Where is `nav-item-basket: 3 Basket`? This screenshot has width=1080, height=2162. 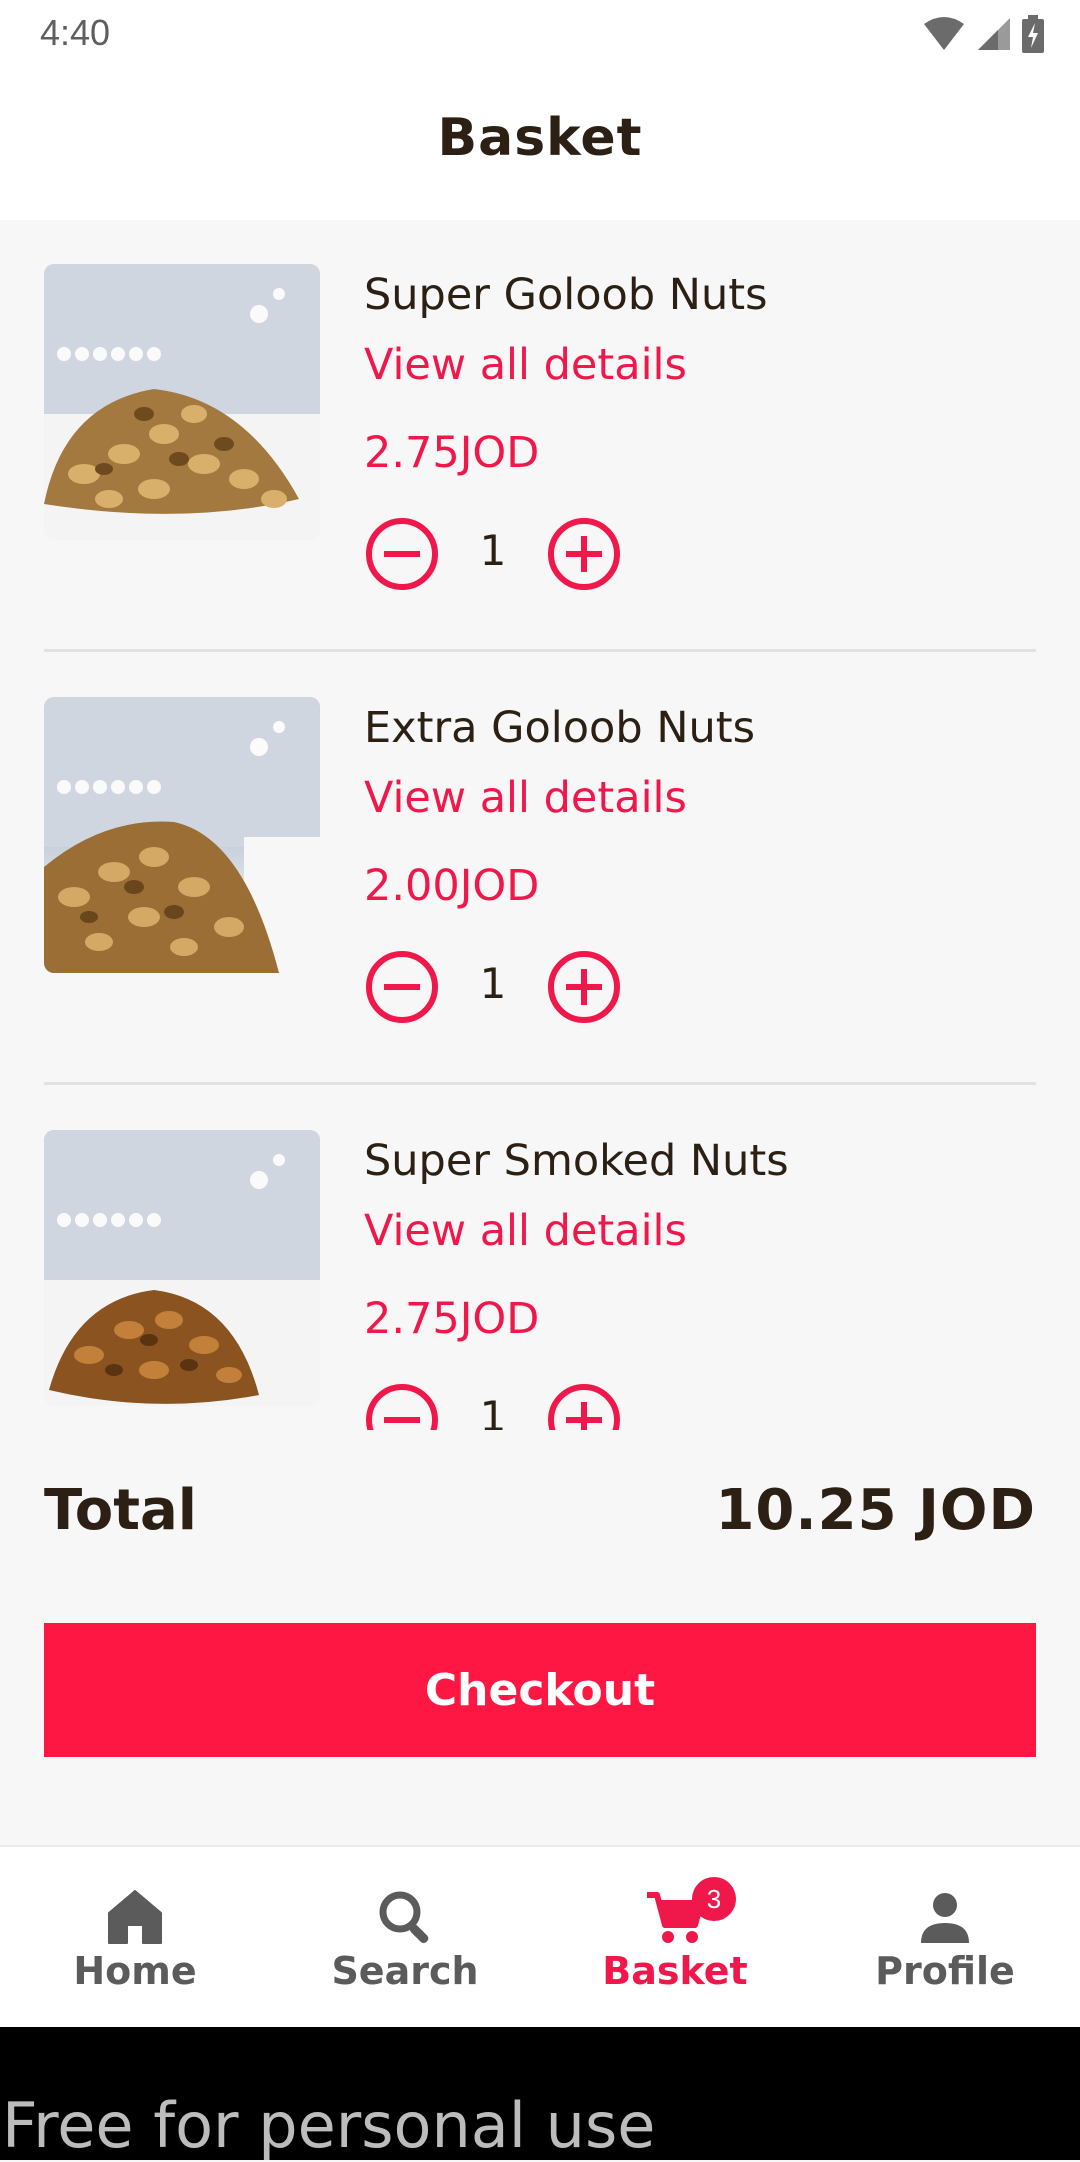 nav-item-basket: 3 Basket is located at coordinates (675, 1937).